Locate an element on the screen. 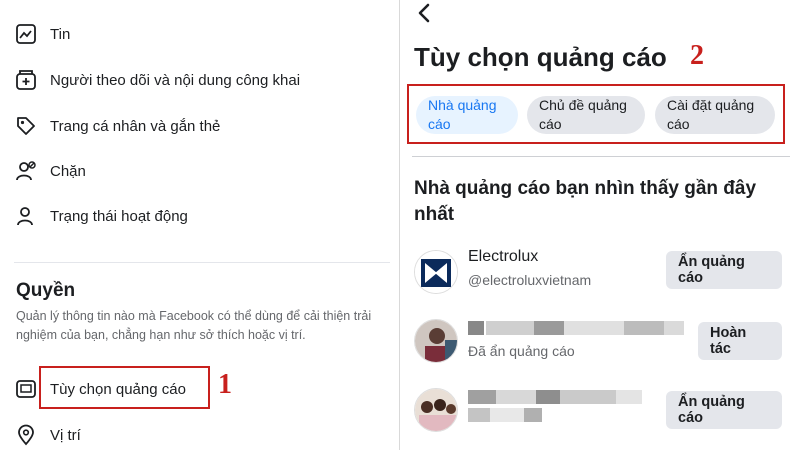  menu-item-label: Tin is located at coordinates (60, 34).